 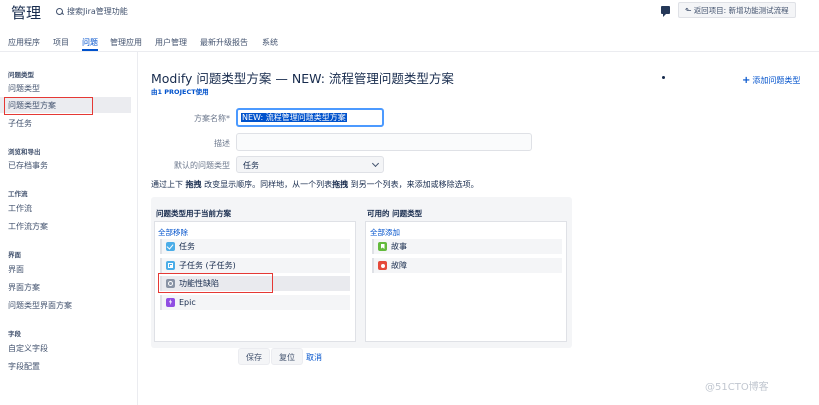 I want to click on back-to-project-button: ⬑ 返回项目: 新增功能测试流程, so click(x=737, y=10).